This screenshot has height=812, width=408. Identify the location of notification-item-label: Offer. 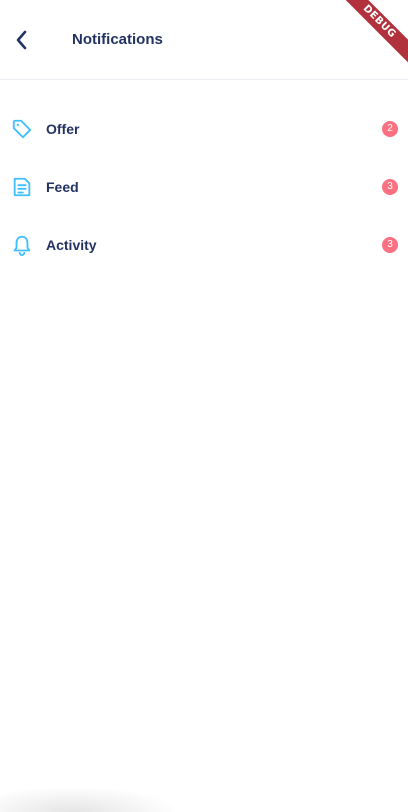
(63, 129).